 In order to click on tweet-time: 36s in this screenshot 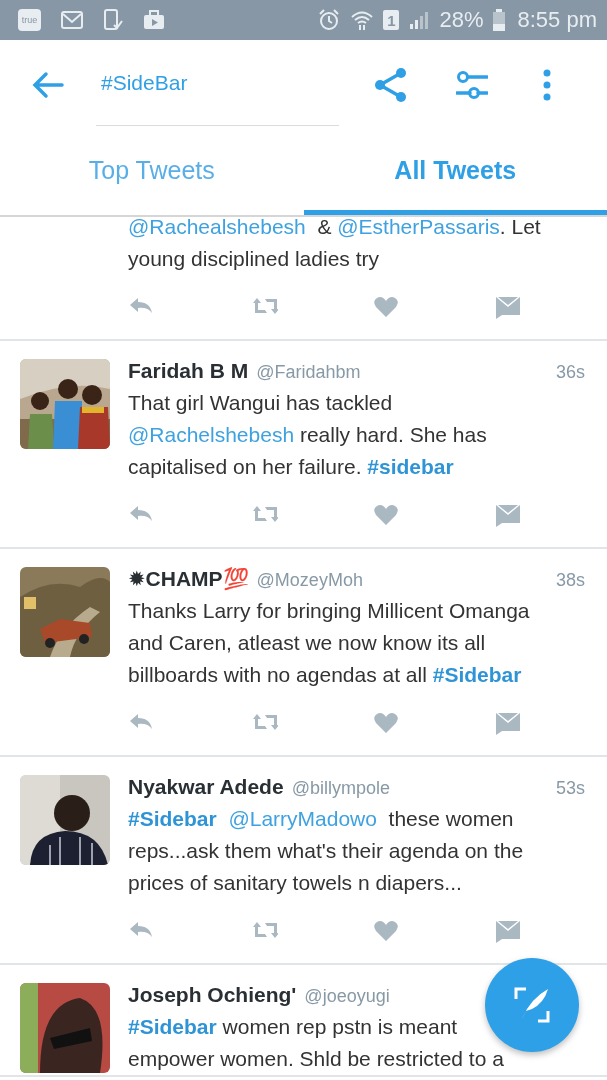, I will do `click(570, 372)`.